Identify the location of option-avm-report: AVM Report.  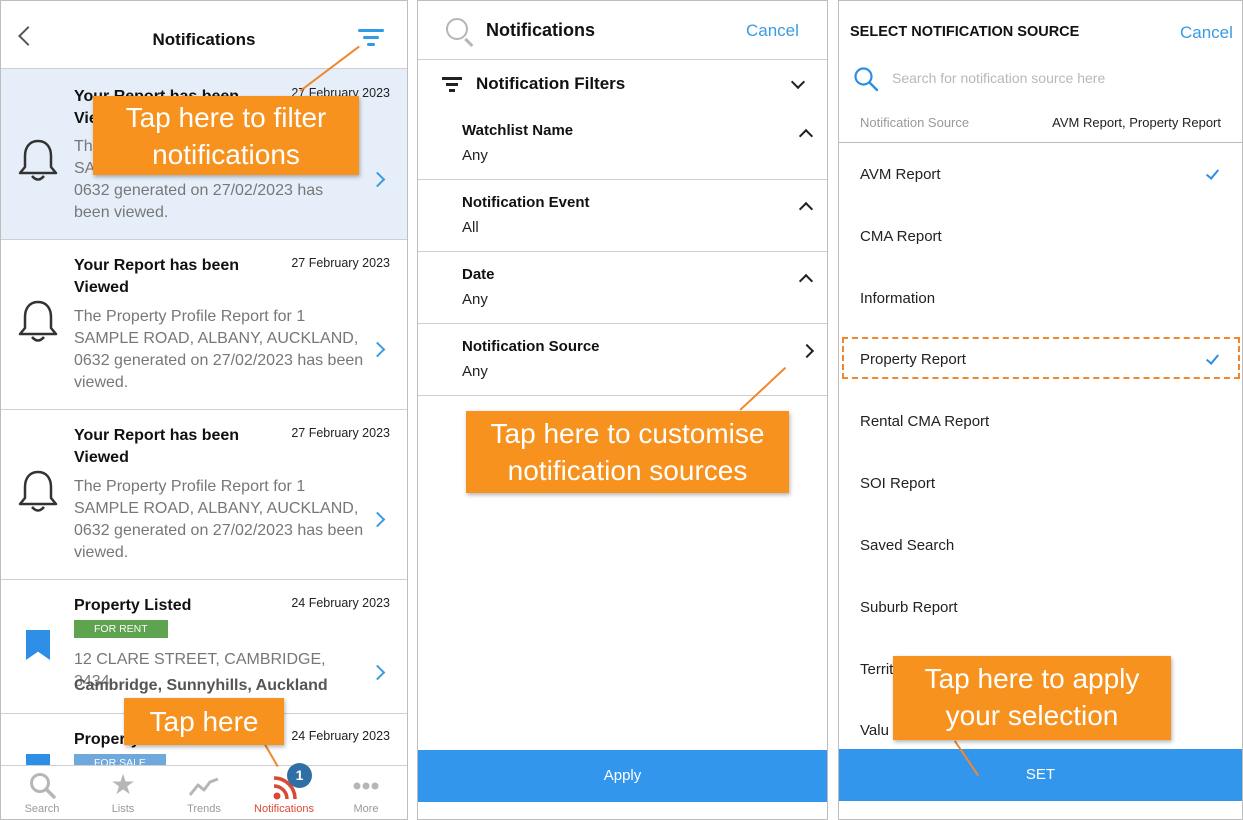
(1040, 175).